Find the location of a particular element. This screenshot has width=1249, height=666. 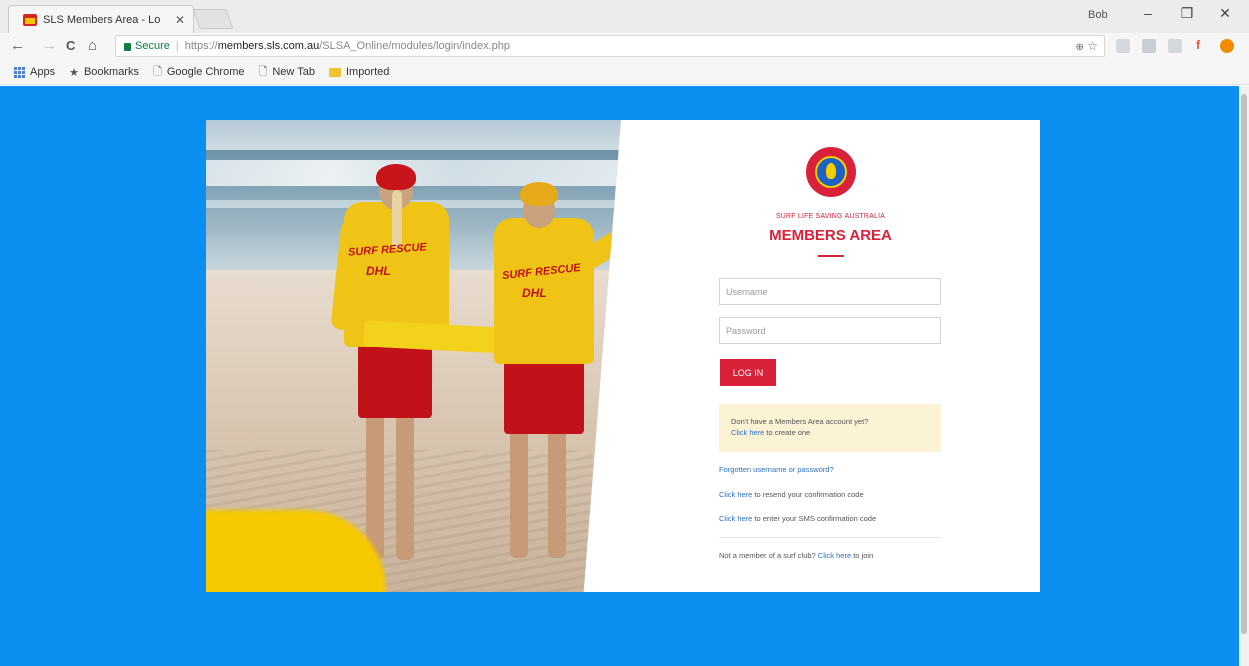

join-lead: Not a member of a surf club? is located at coordinates (768, 555).